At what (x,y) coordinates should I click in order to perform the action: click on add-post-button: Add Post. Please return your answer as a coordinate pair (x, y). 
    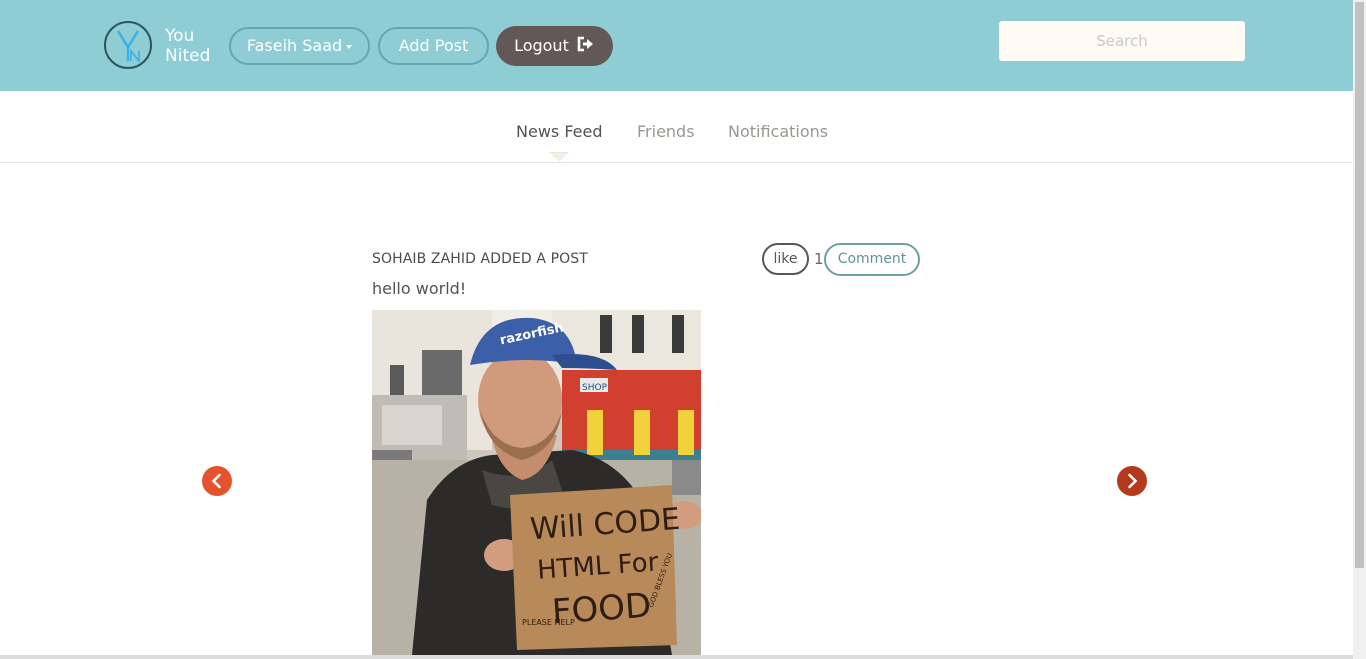
    Looking at the image, I should click on (433, 46).